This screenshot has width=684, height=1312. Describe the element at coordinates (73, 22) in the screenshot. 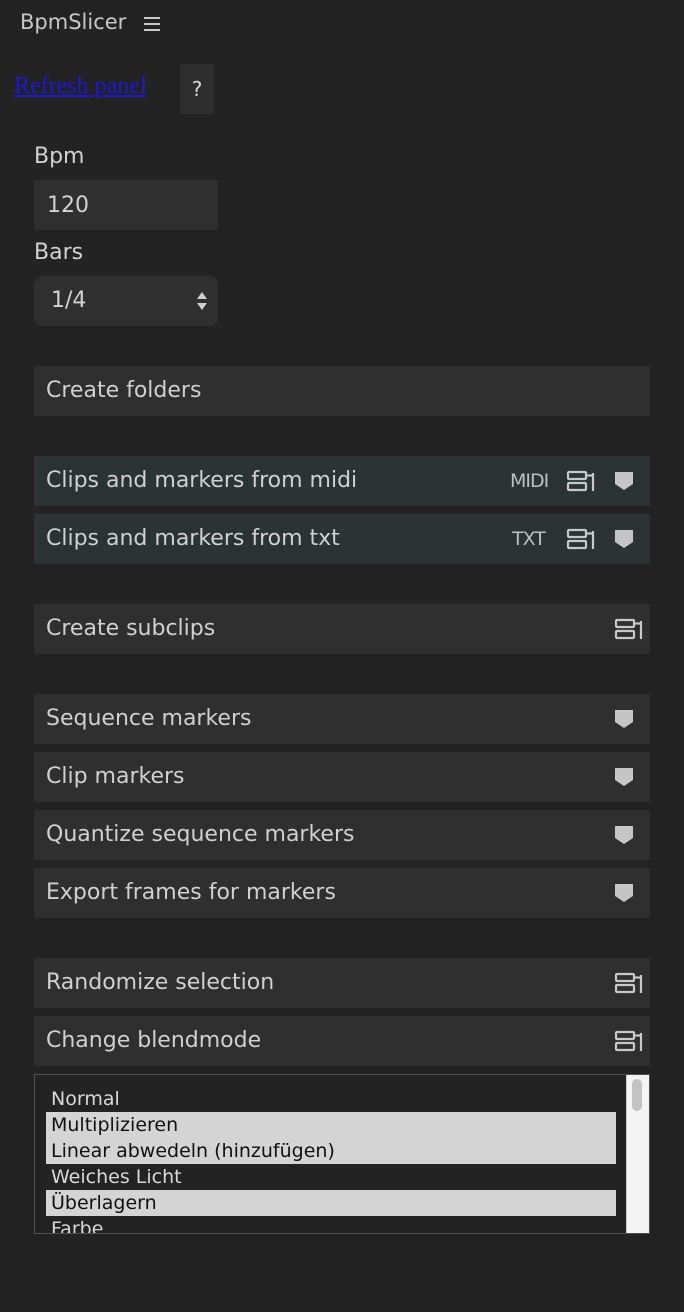

I see `app-title: BpmSlicer` at that location.